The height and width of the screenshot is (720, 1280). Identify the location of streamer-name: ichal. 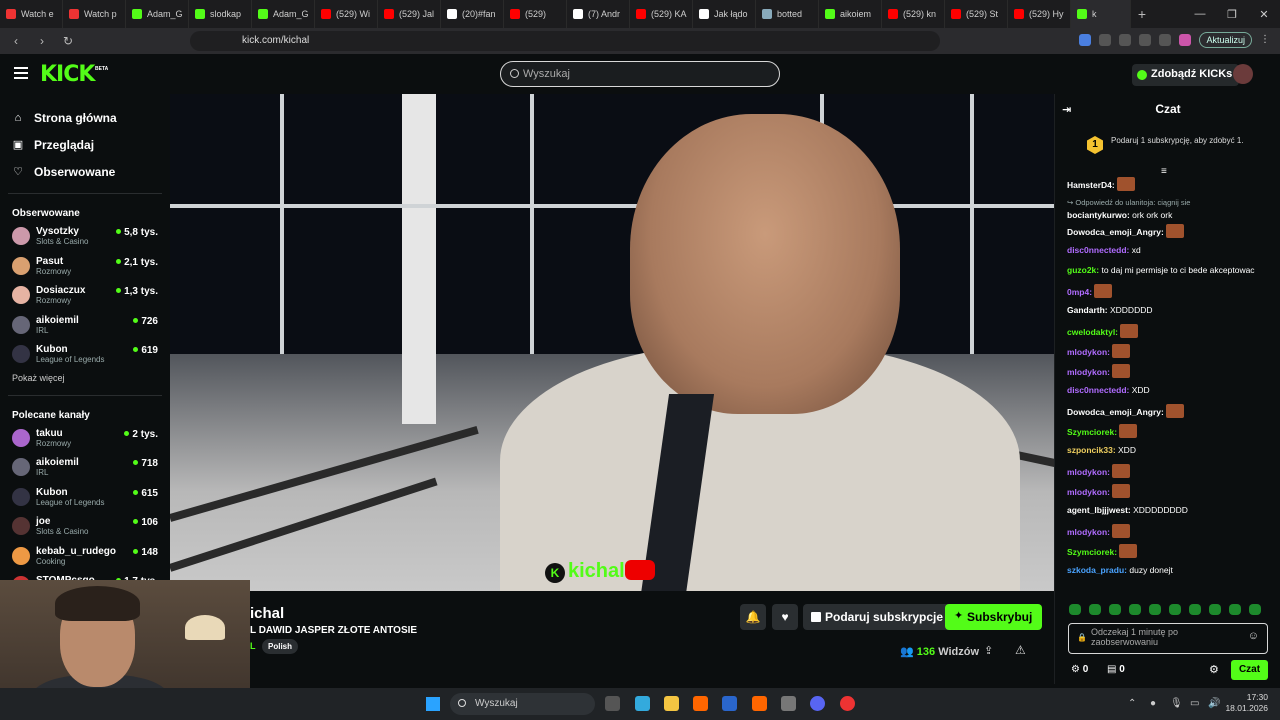
(267, 613).